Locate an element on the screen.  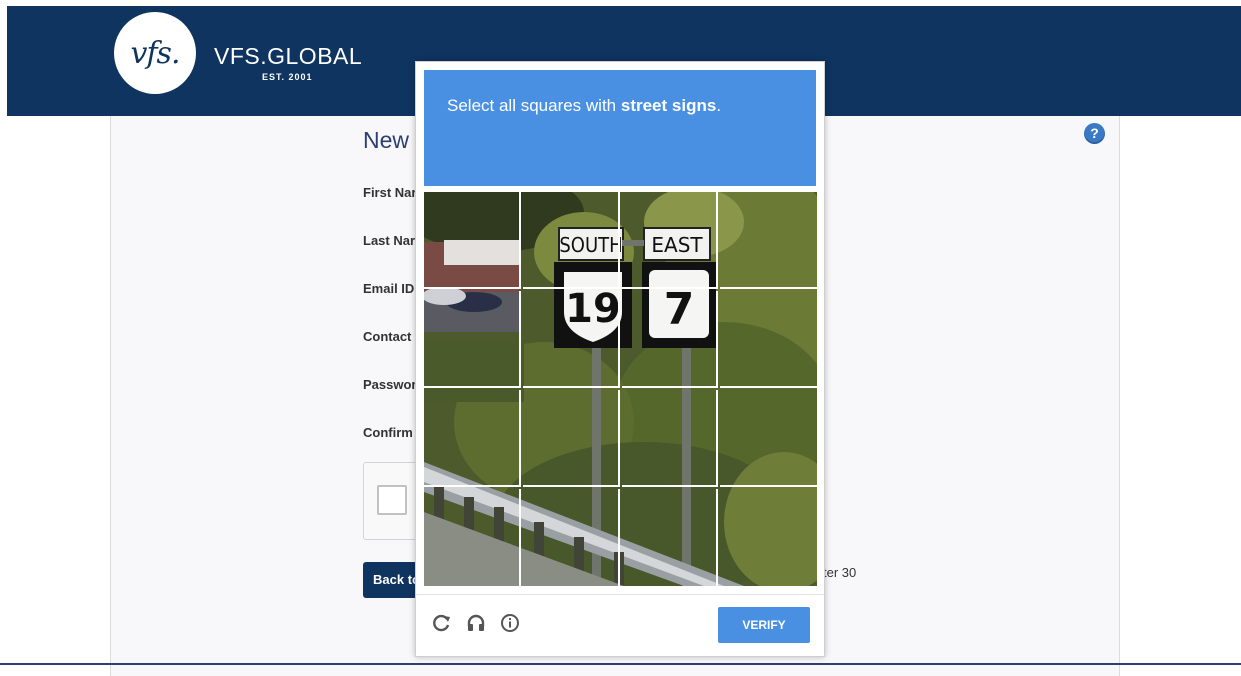
brand-established: EST. 2001 is located at coordinates (287, 77).